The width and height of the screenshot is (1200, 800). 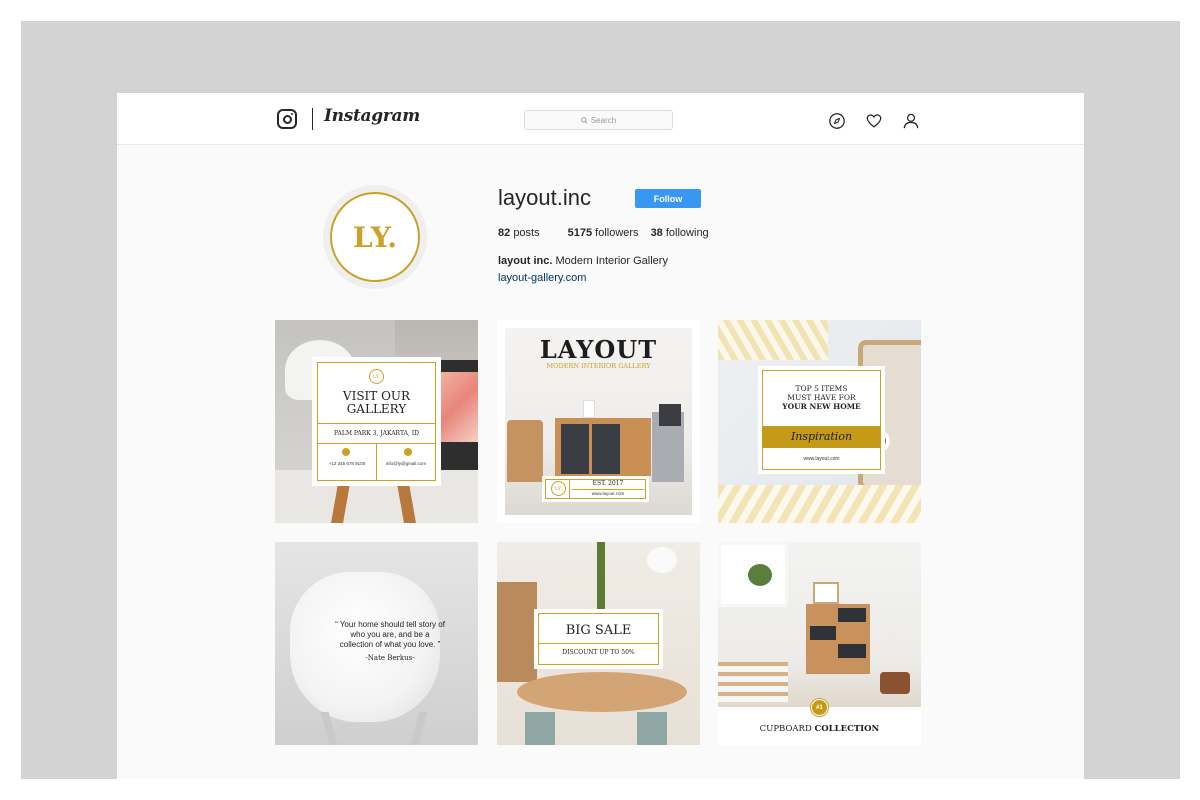 I want to click on post-subtitle: DISCOUNT UP TO 50%, so click(x=598, y=652).